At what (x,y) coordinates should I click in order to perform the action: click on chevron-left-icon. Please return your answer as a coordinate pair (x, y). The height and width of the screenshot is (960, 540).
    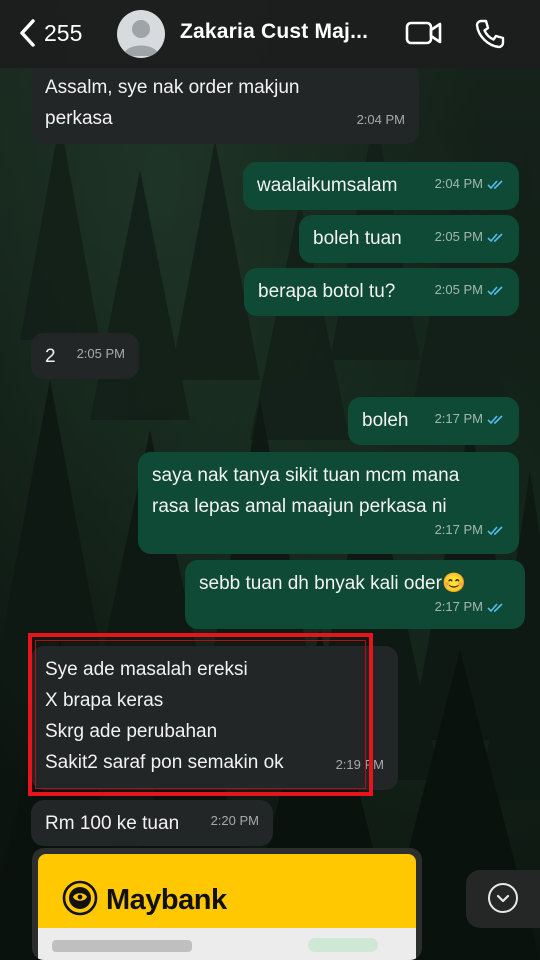
    Looking at the image, I should click on (27, 33).